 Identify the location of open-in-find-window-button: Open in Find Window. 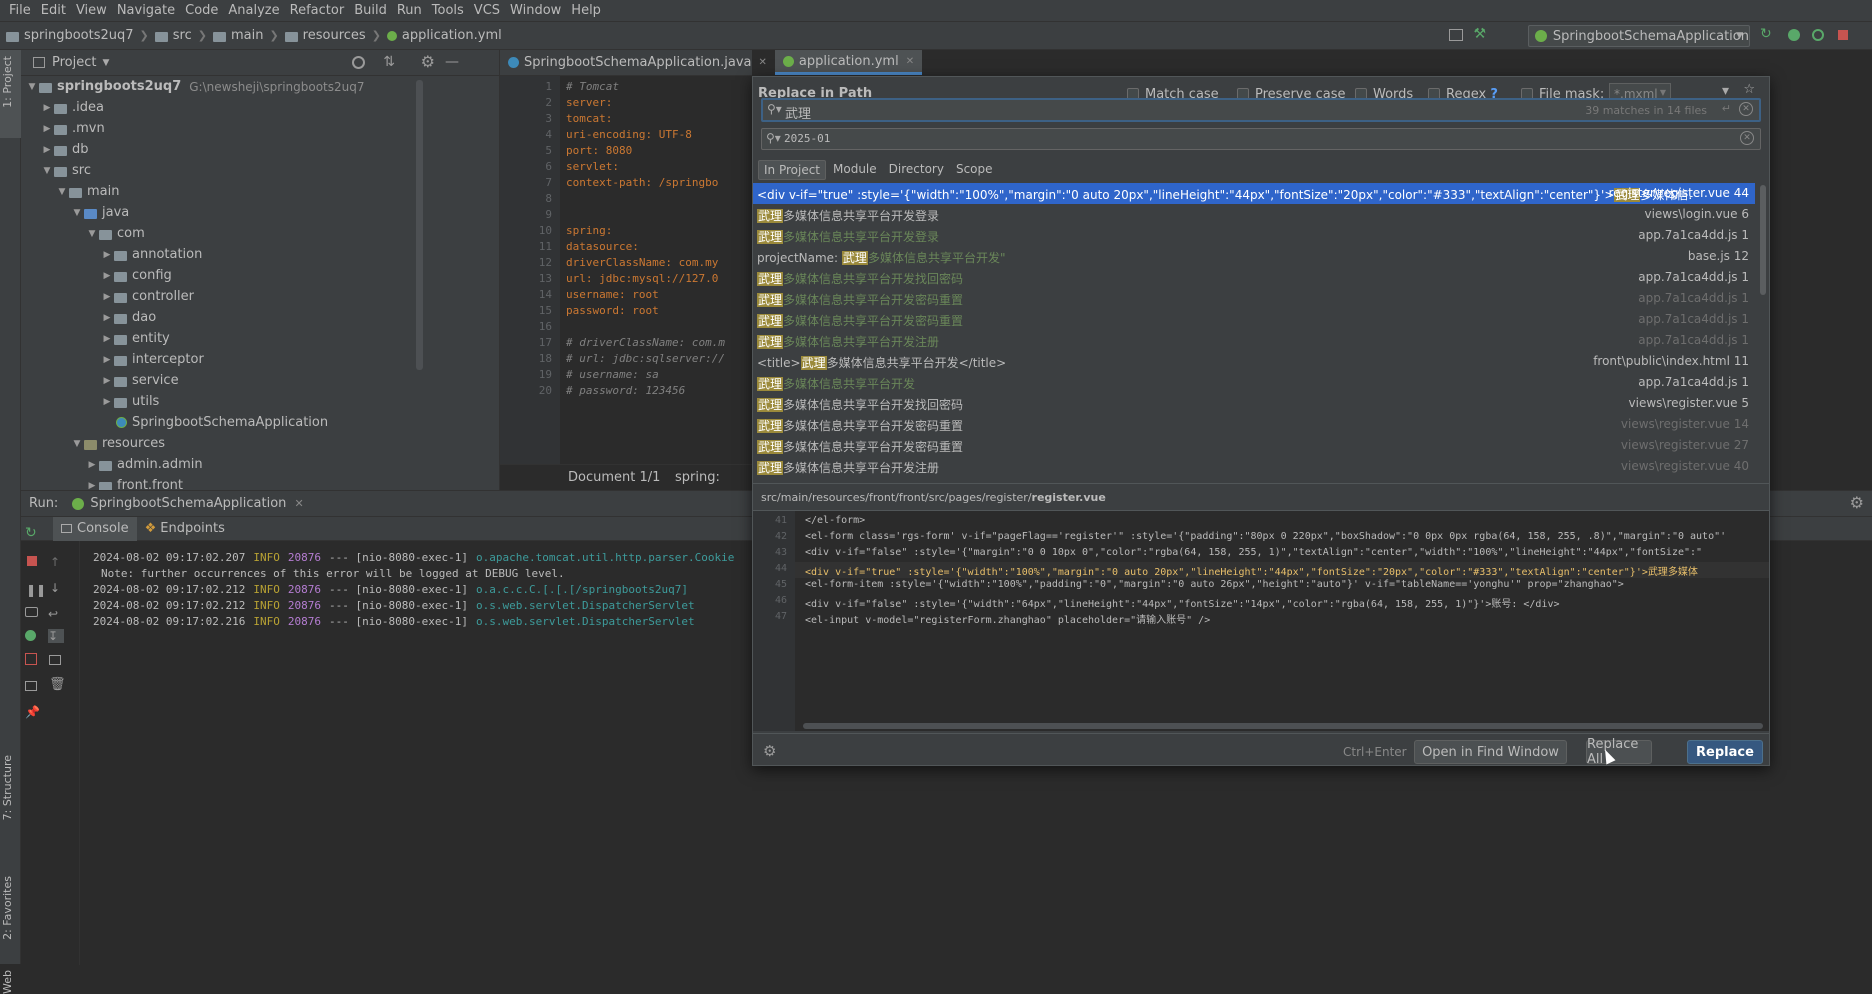
(1490, 752).